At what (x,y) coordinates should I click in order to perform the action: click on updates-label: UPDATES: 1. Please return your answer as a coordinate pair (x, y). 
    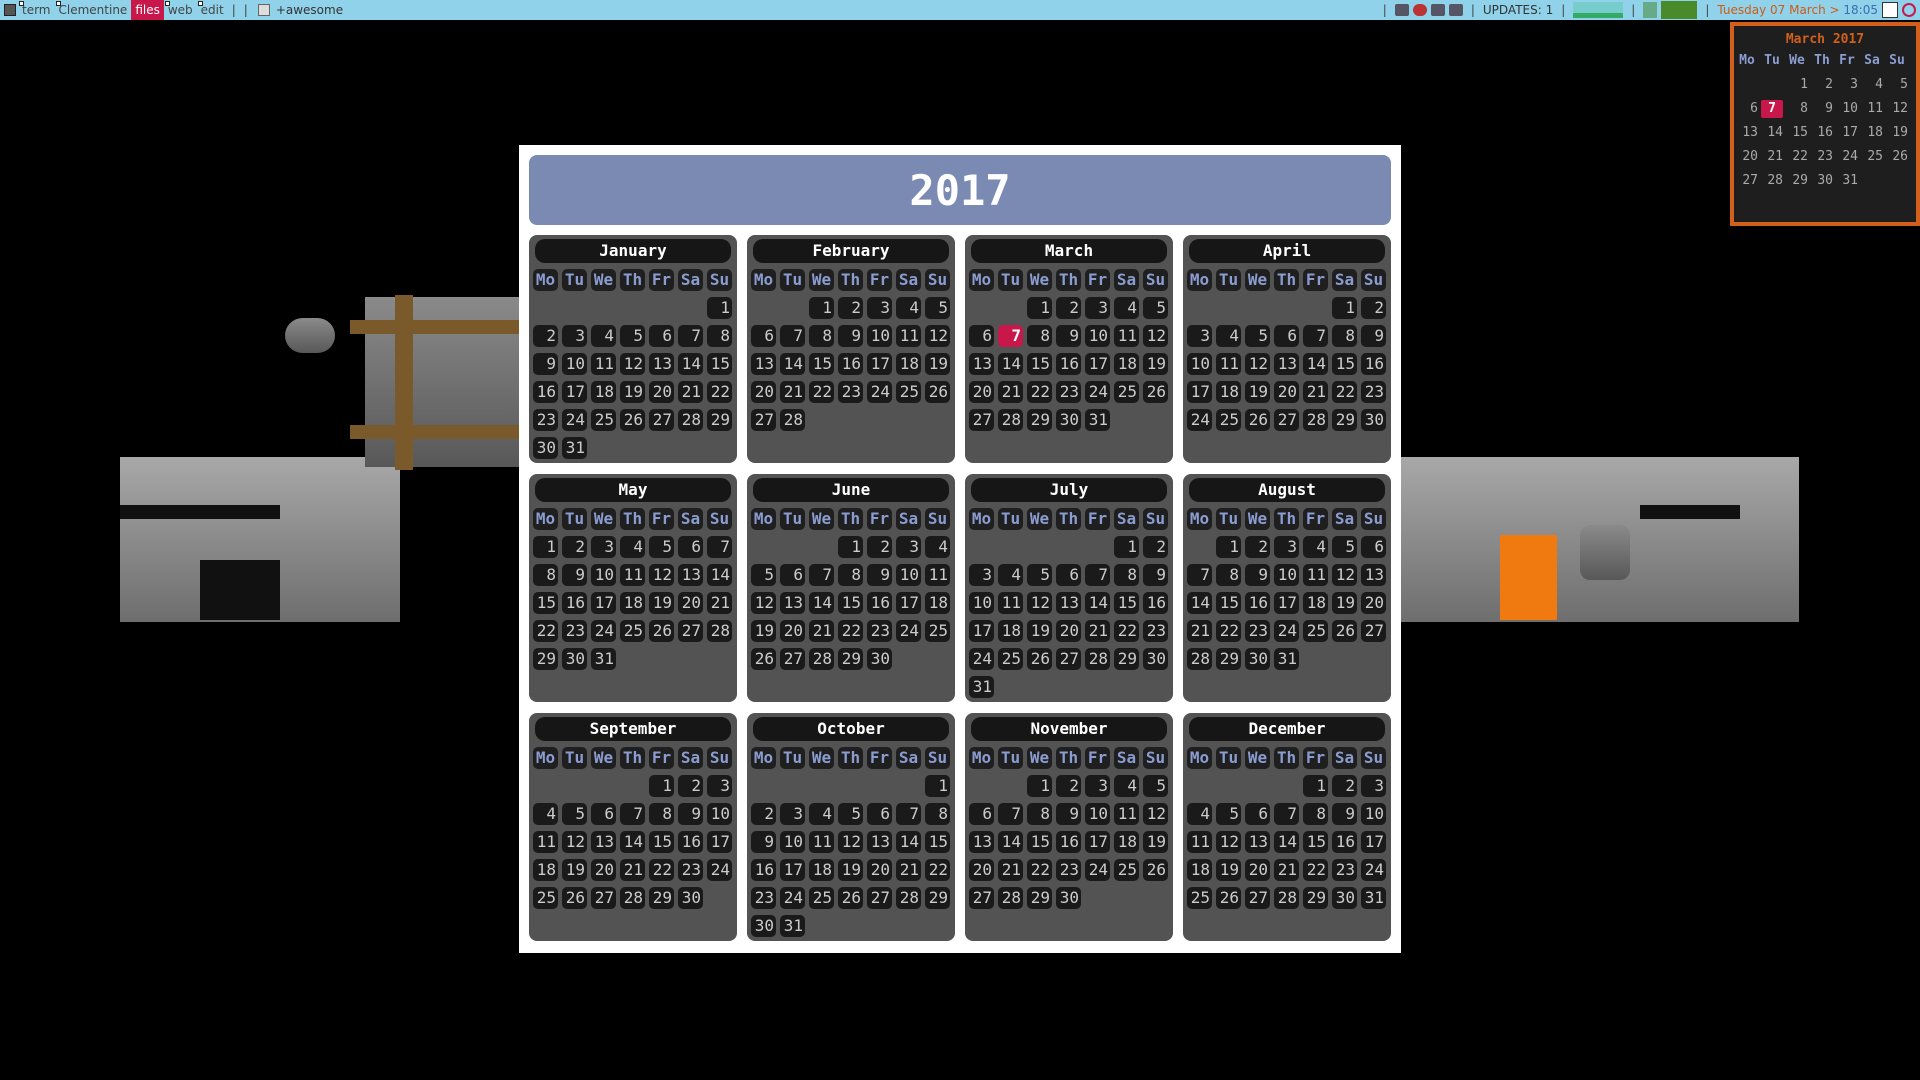
    Looking at the image, I should click on (1518, 10).